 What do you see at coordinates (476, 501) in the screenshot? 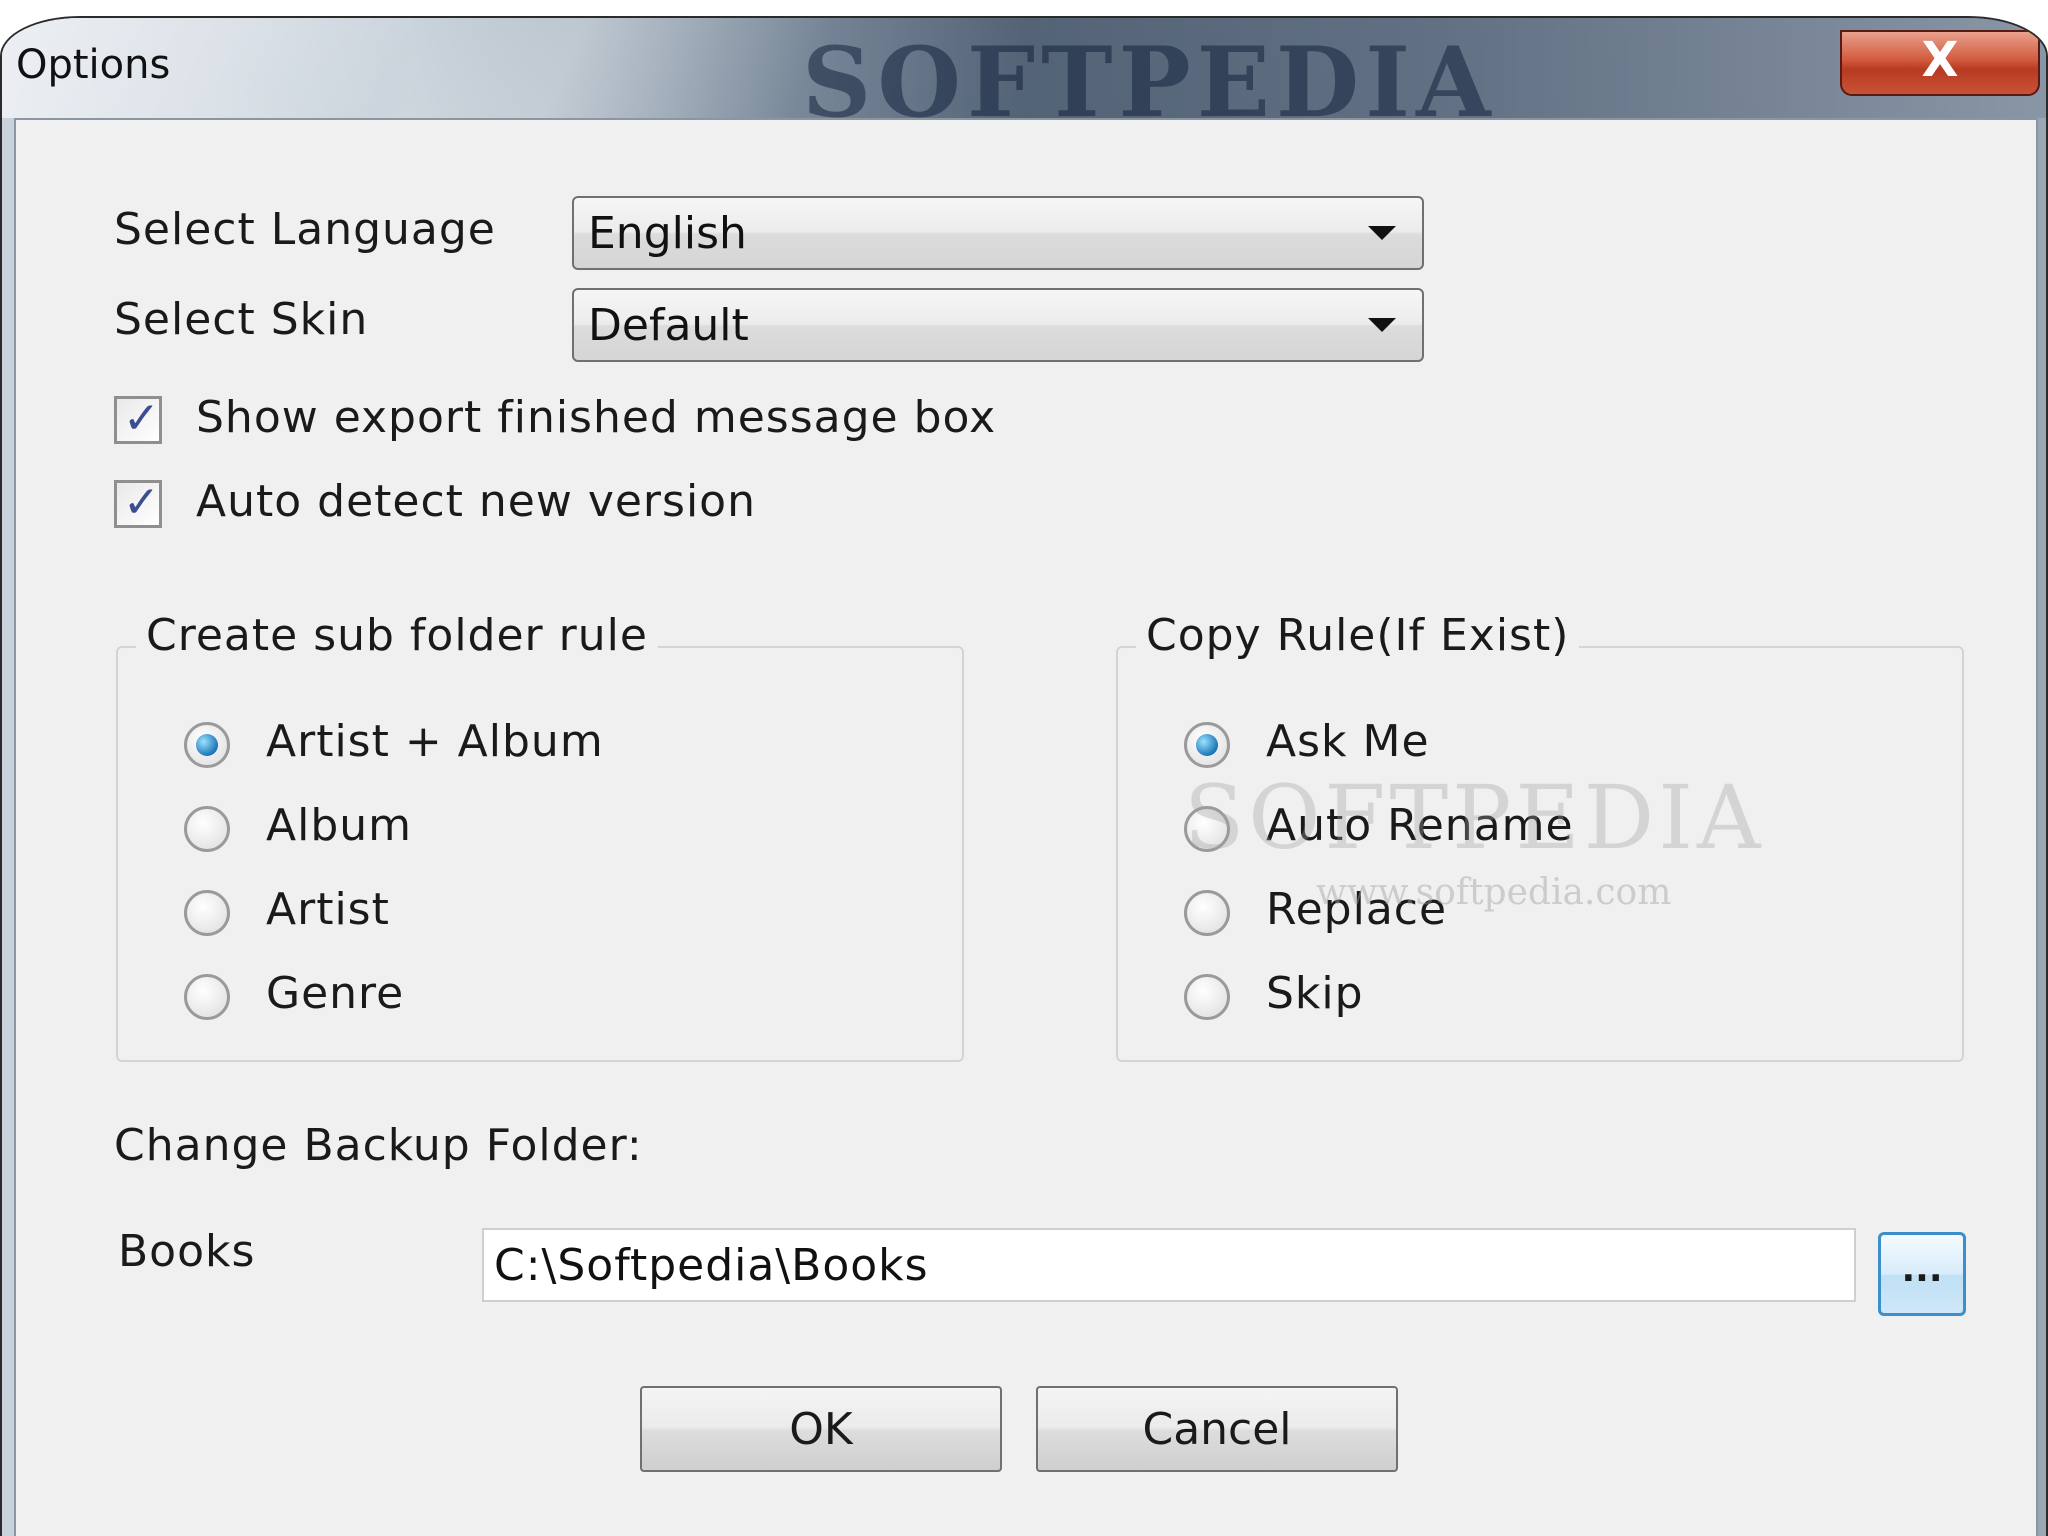
I see `auto-detect-label: Auto detect new version` at bounding box center [476, 501].